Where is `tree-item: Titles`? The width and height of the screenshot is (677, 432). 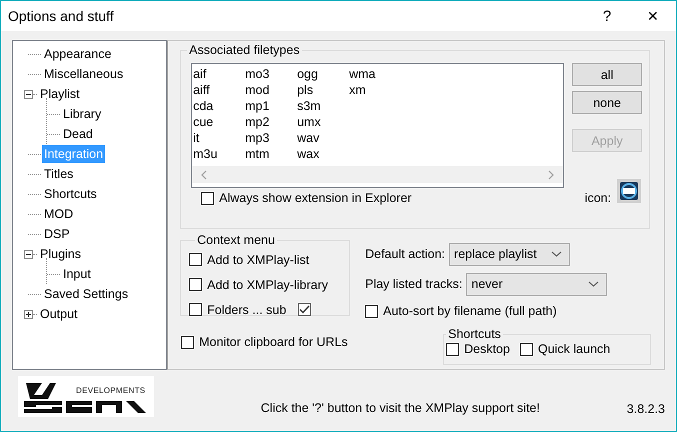 tree-item: Titles is located at coordinates (59, 174).